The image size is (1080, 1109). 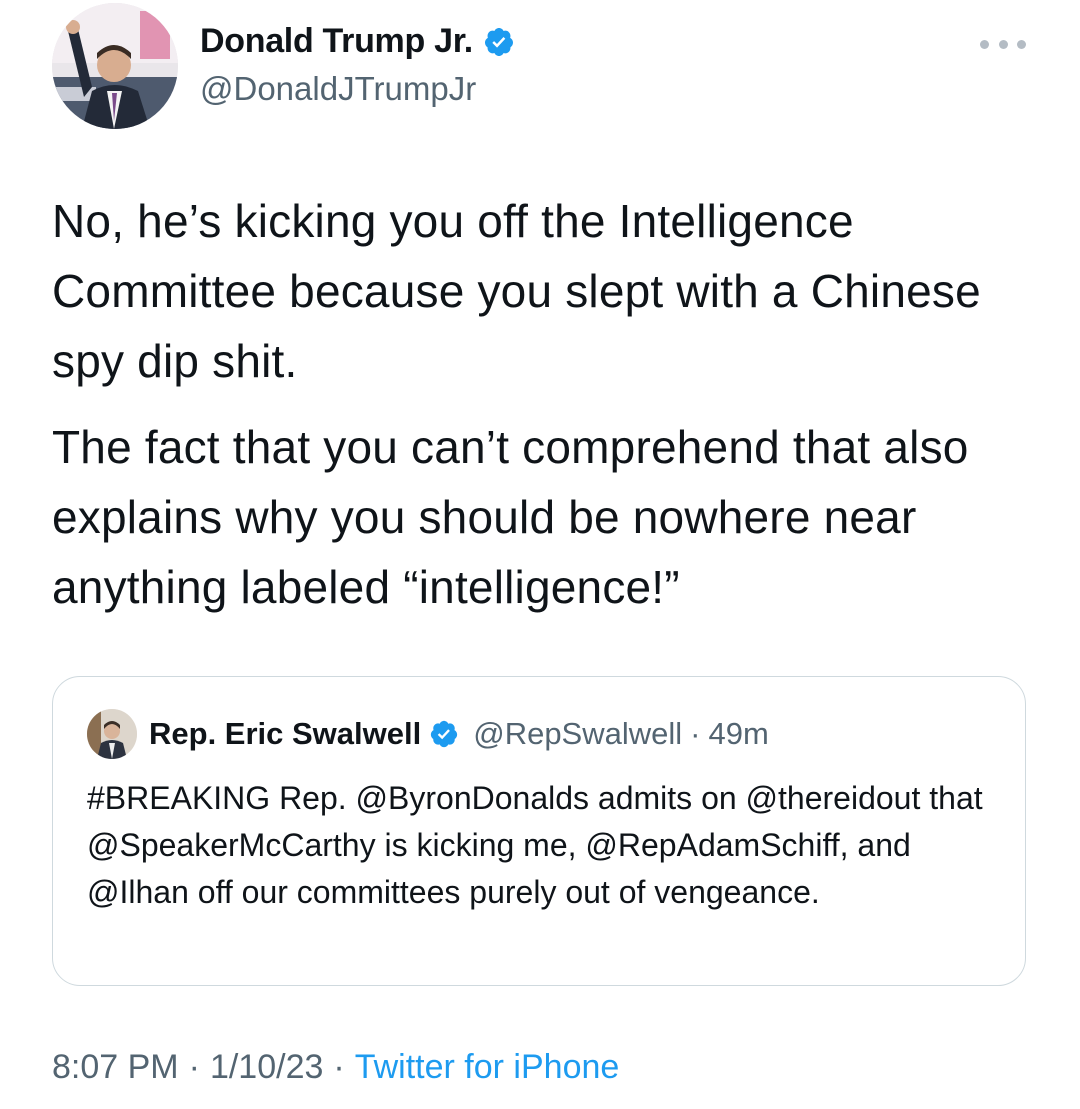 I want to click on tweet-footer: 8:07 PM · 1/10/23 · Twitter for iPhone, so click(x=335, y=1067).